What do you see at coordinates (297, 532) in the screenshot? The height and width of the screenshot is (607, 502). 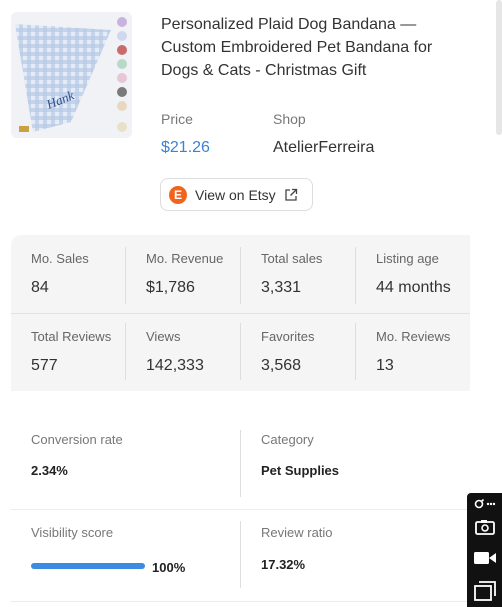 I see `metric-label: Review ratio` at bounding box center [297, 532].